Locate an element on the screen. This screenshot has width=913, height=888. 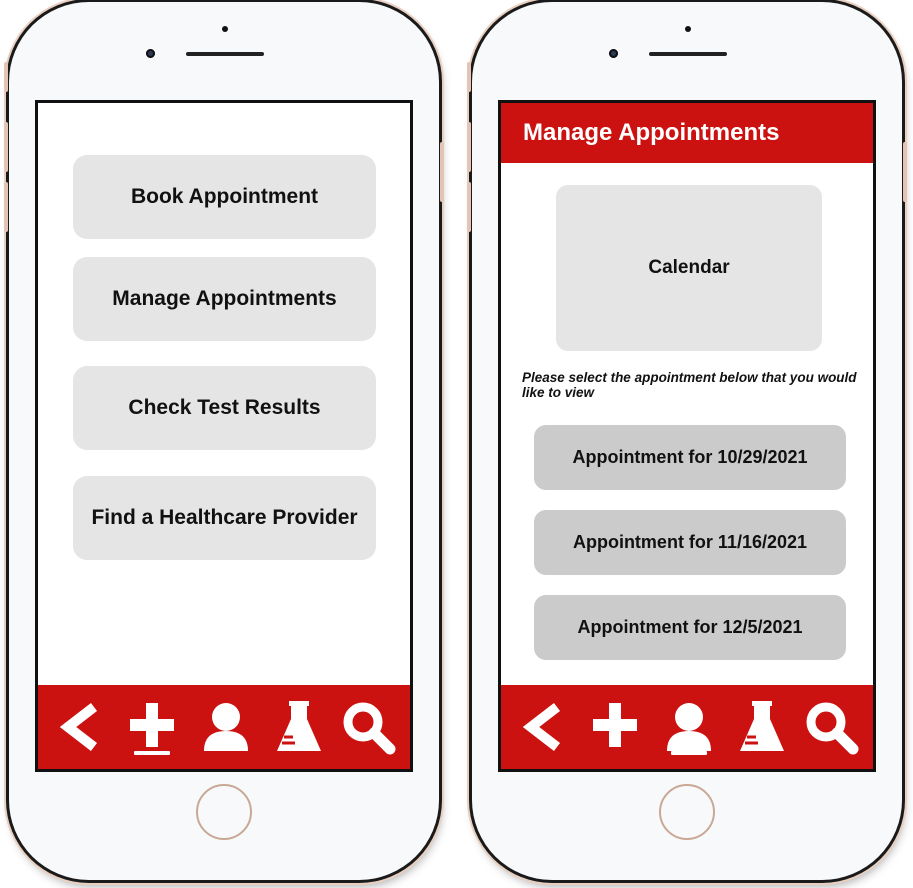
find-healthcare-provider-button: Find a Healthcare Provider is located at coordinates (224, 518).